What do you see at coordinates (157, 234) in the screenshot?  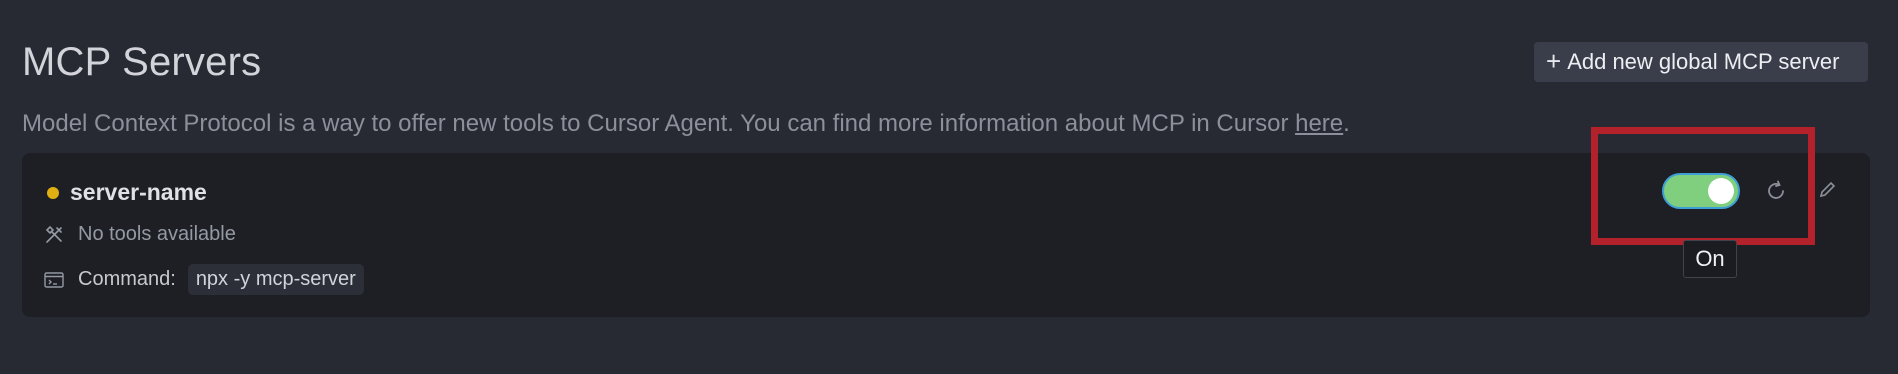 I see `tools-status-text: No tools available` at bounding box center [157, 234].